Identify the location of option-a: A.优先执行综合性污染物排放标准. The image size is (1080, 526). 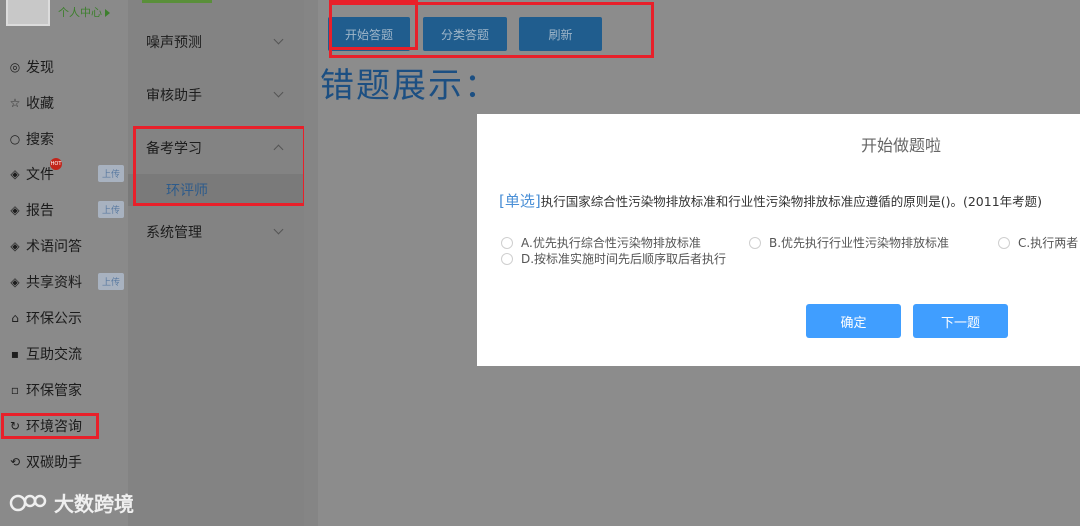
(601, 242).